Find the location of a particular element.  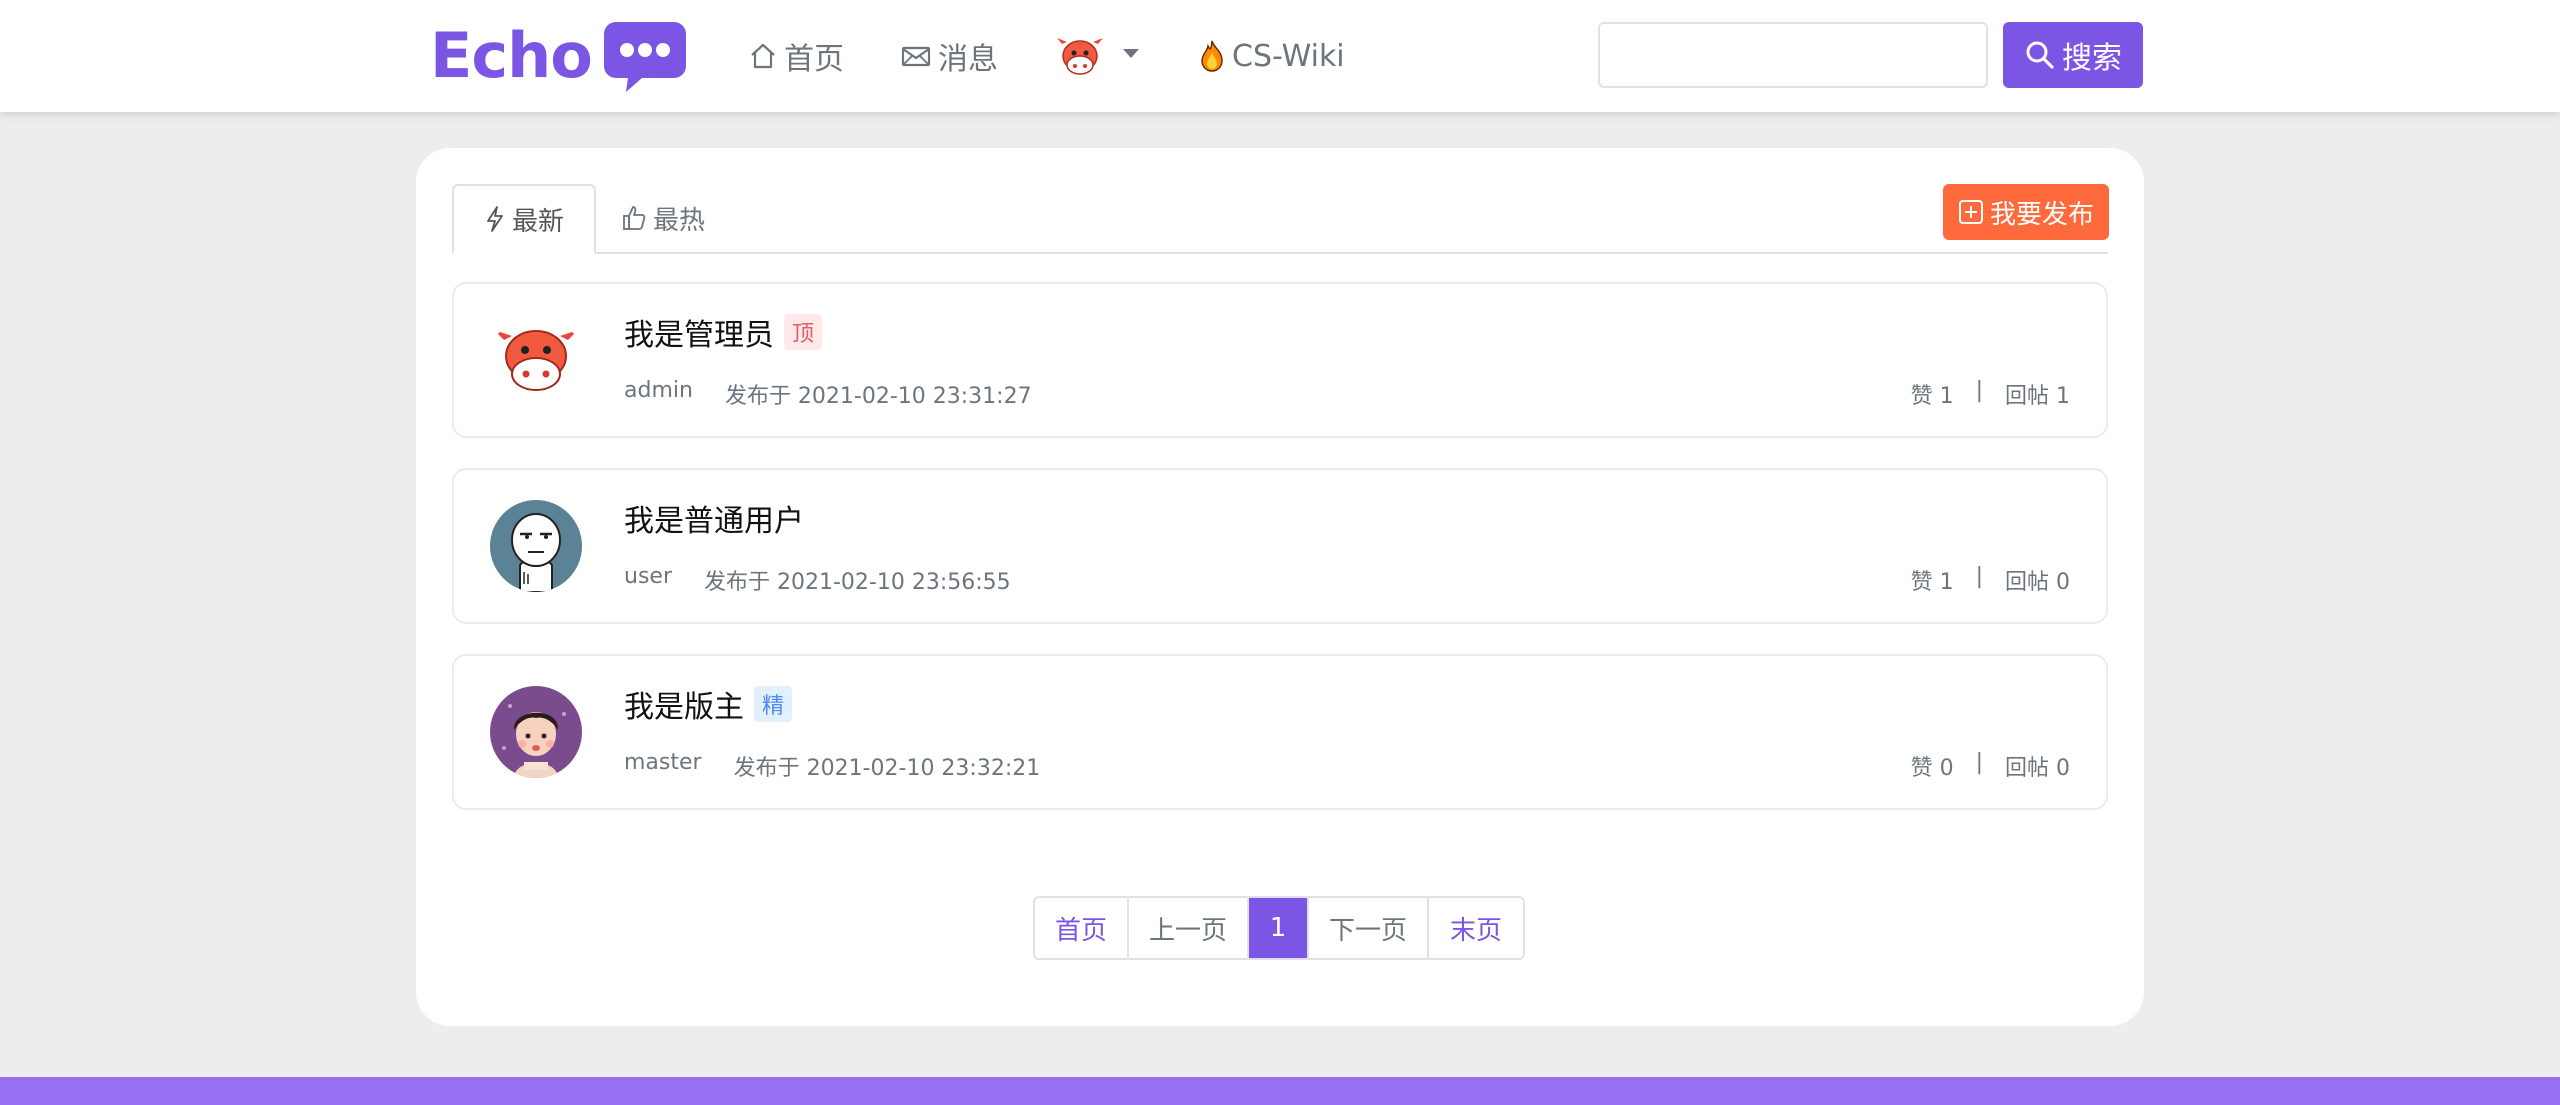

post-likes: 赞 0 is located at coordinates (1932, 768).